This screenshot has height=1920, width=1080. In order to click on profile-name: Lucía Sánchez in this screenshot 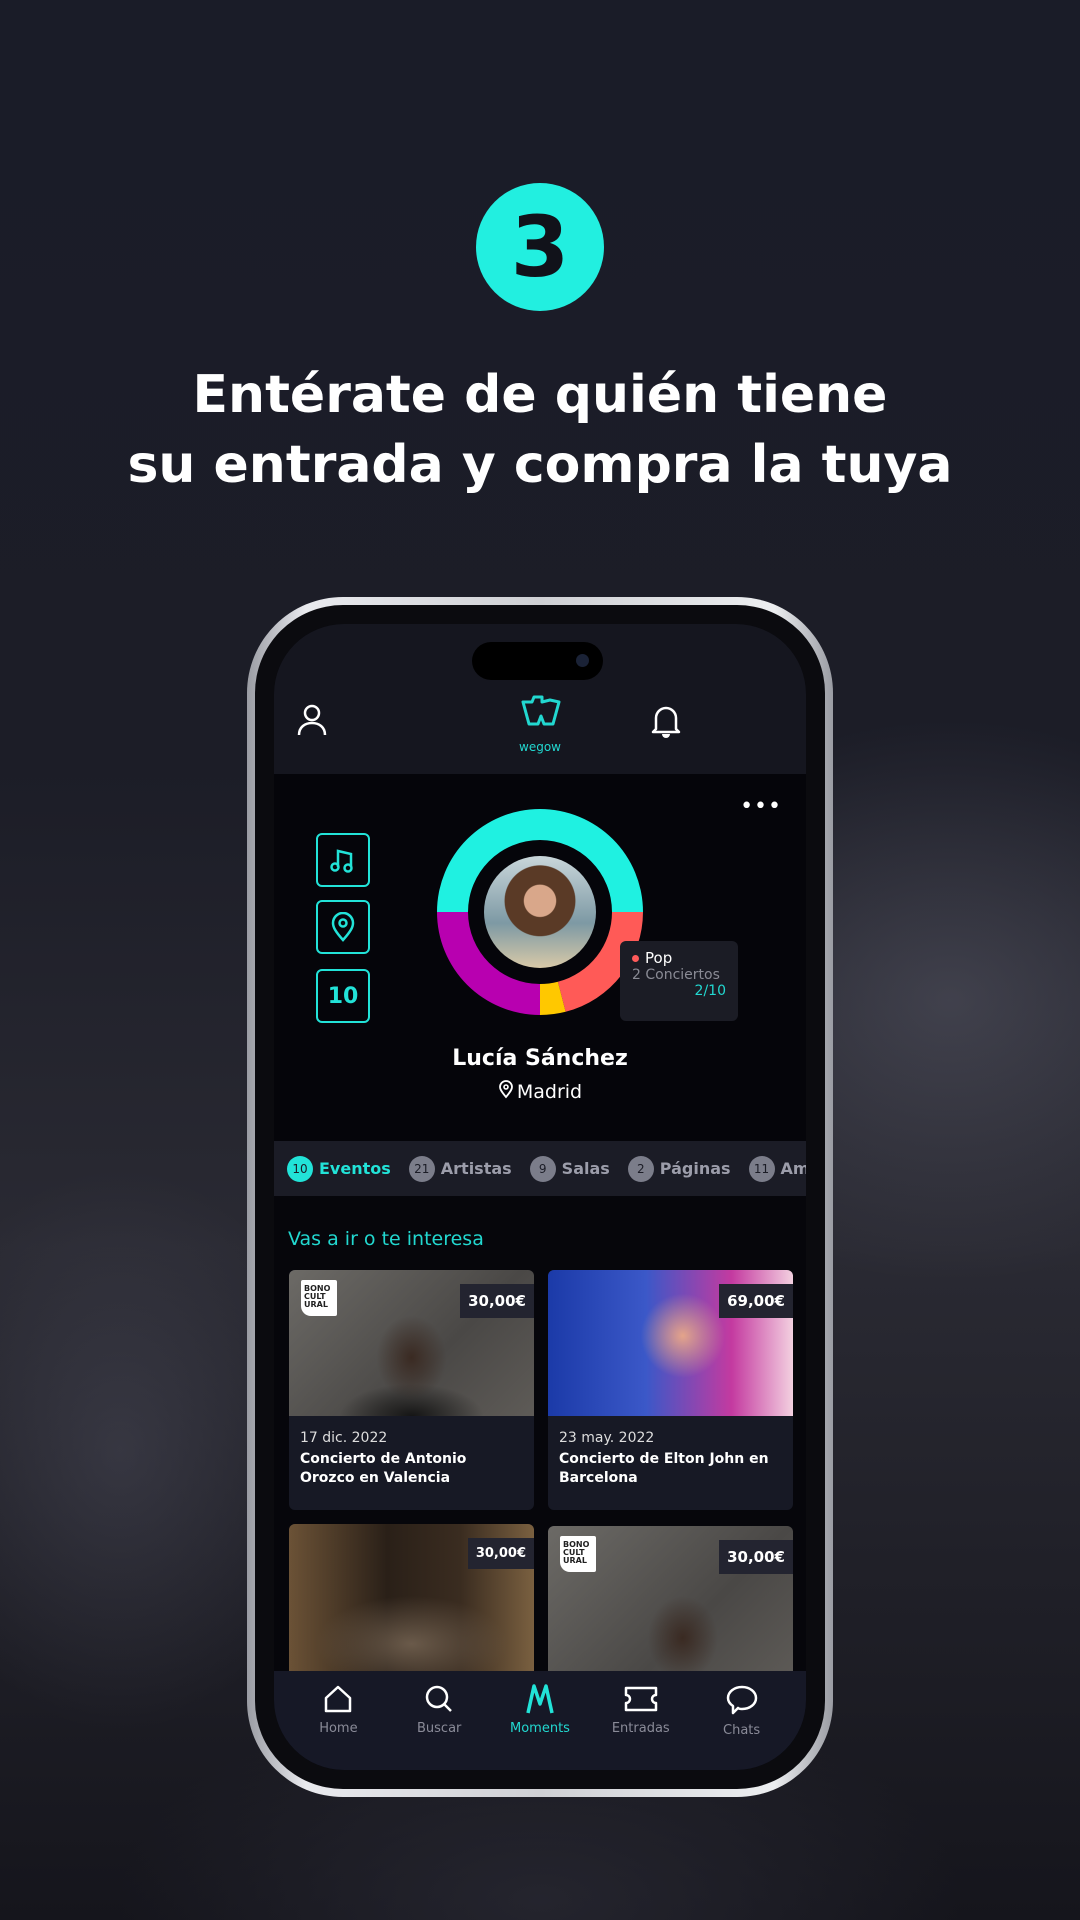, I will do `click(540, 1058)`.